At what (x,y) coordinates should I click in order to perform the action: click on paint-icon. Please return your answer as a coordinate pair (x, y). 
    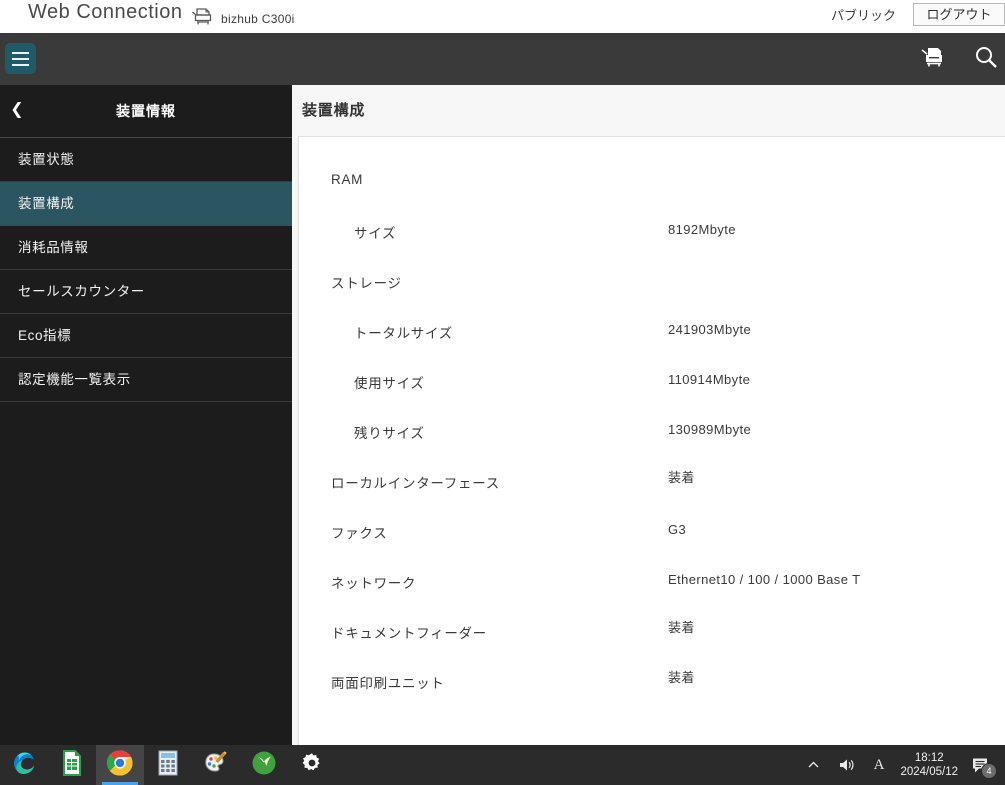
    Looking at the image, I should click on (216, 765).